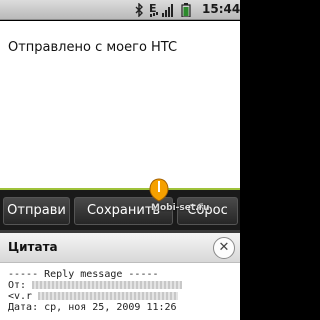 The image size is (320, 320). Describe the element at coordinates (159, 190) in the screenshot. I see `touch-cursor-icon` at that location.